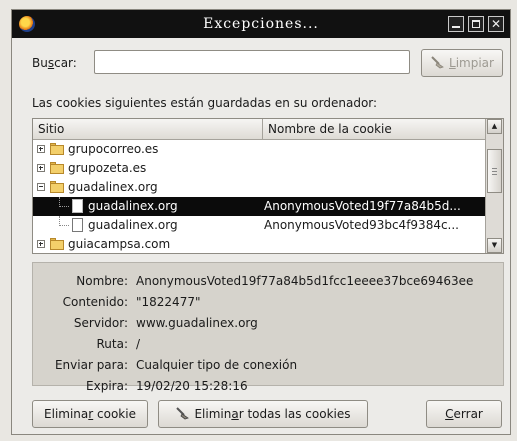 The width and height of the screenshot is (517, 441). I want to click on clear-button: Limpiar, so click(462, 63).